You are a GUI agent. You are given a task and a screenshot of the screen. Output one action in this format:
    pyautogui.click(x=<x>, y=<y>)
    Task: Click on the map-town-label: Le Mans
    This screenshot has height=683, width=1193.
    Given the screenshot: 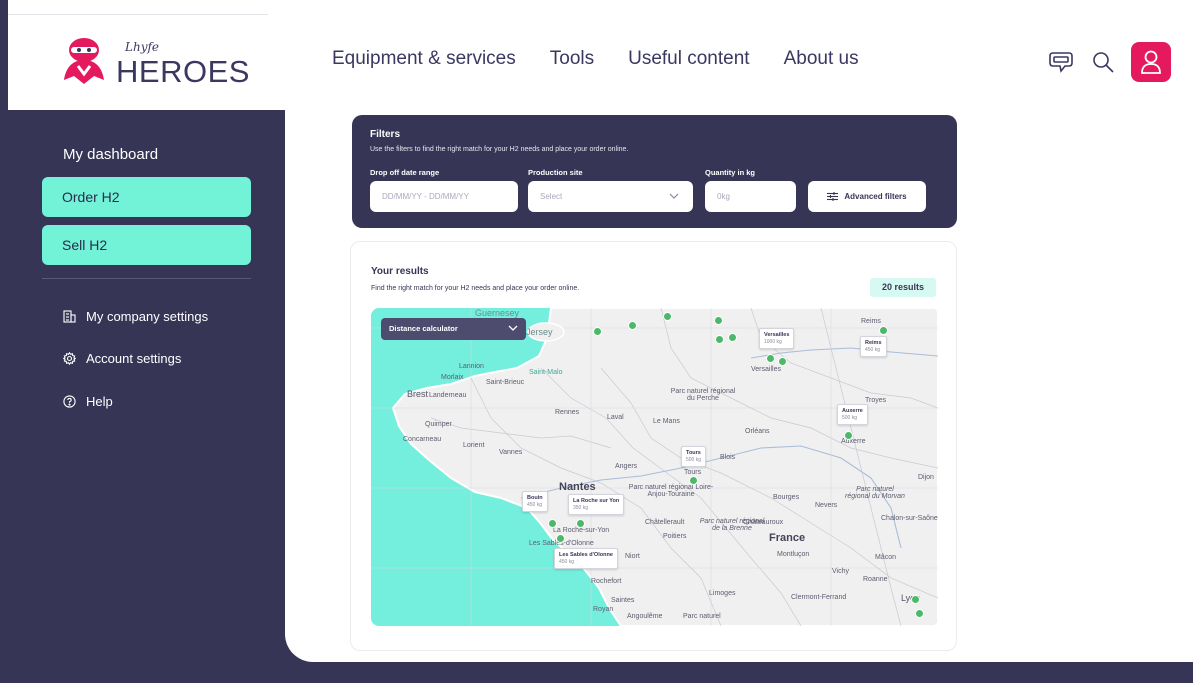 What is the action you would take?
    pyautogui.click(x=666, y=421)
    